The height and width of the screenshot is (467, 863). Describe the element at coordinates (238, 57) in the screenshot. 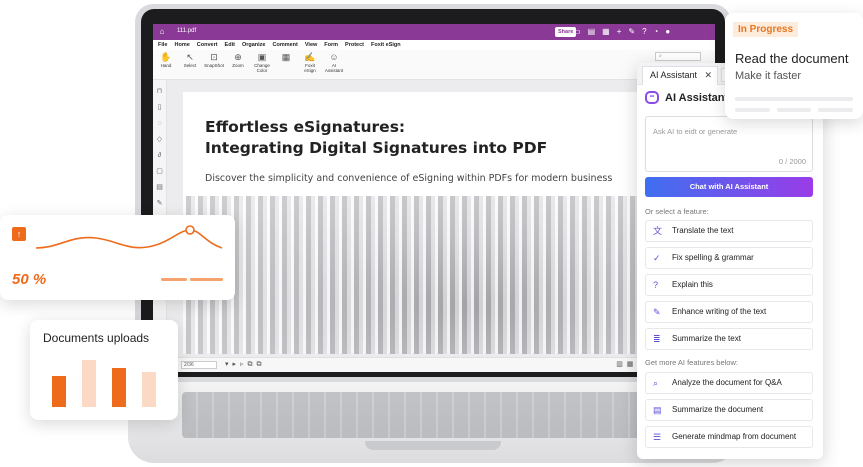

I see `zoom-icon: ⊕` at that location.